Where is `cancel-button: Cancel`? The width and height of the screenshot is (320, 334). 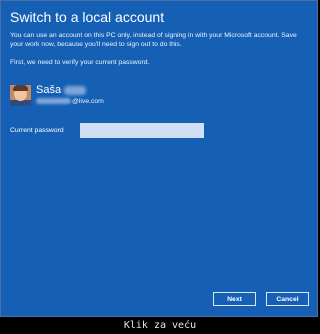
cancel-button: Cancel is located at coordinates (287, 299).